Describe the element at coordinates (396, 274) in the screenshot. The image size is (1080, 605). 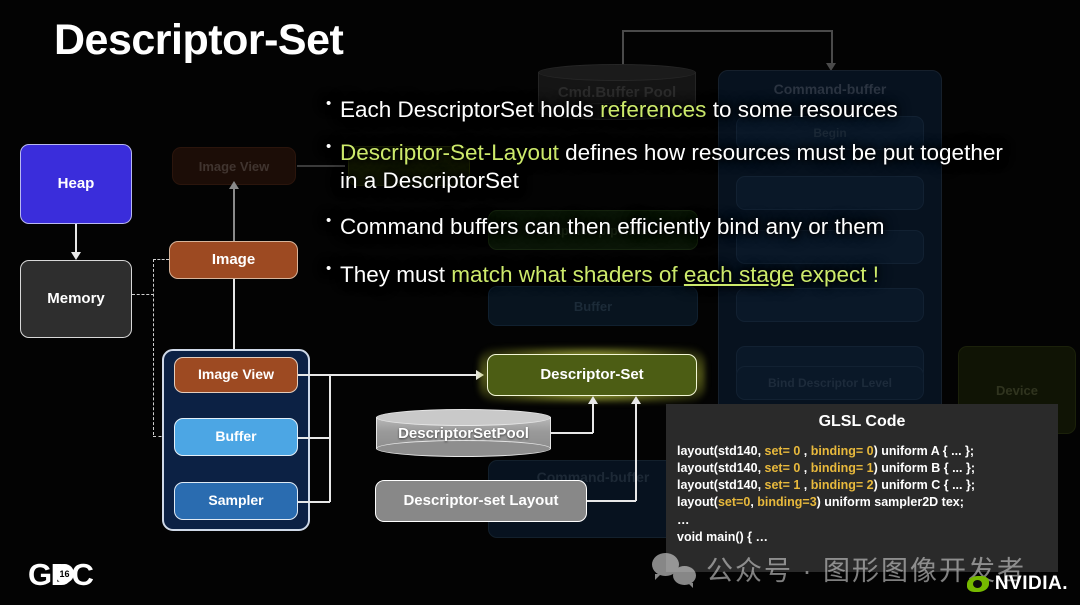
I see `bullet-4-part-1: They must` at that location.